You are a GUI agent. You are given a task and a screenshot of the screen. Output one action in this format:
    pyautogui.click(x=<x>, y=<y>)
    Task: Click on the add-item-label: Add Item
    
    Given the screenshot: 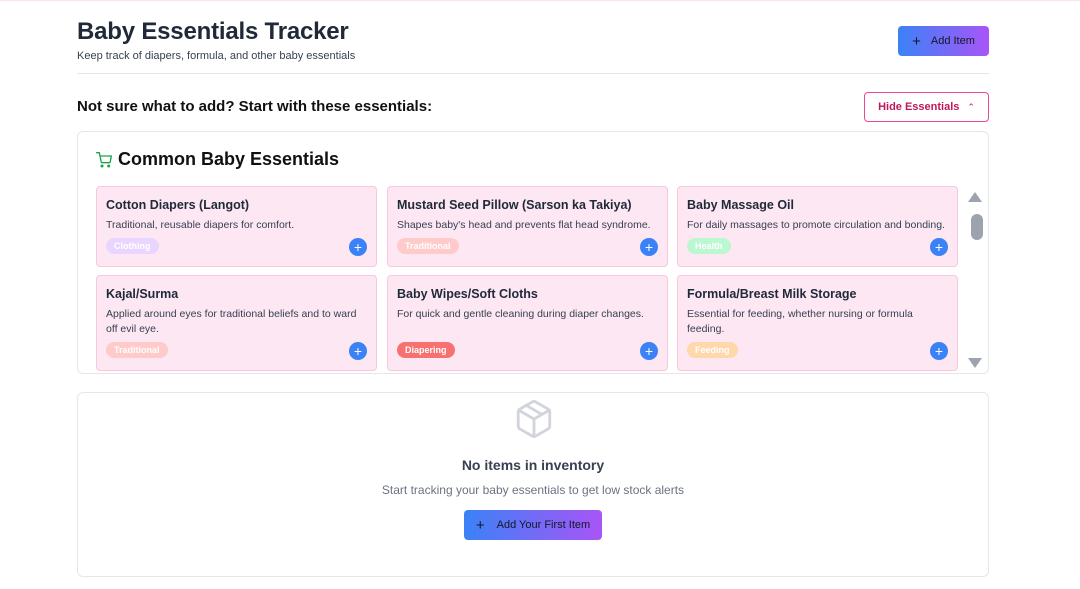 What is the action you would take?
    pyautogui.click(x=952, y=41)
    